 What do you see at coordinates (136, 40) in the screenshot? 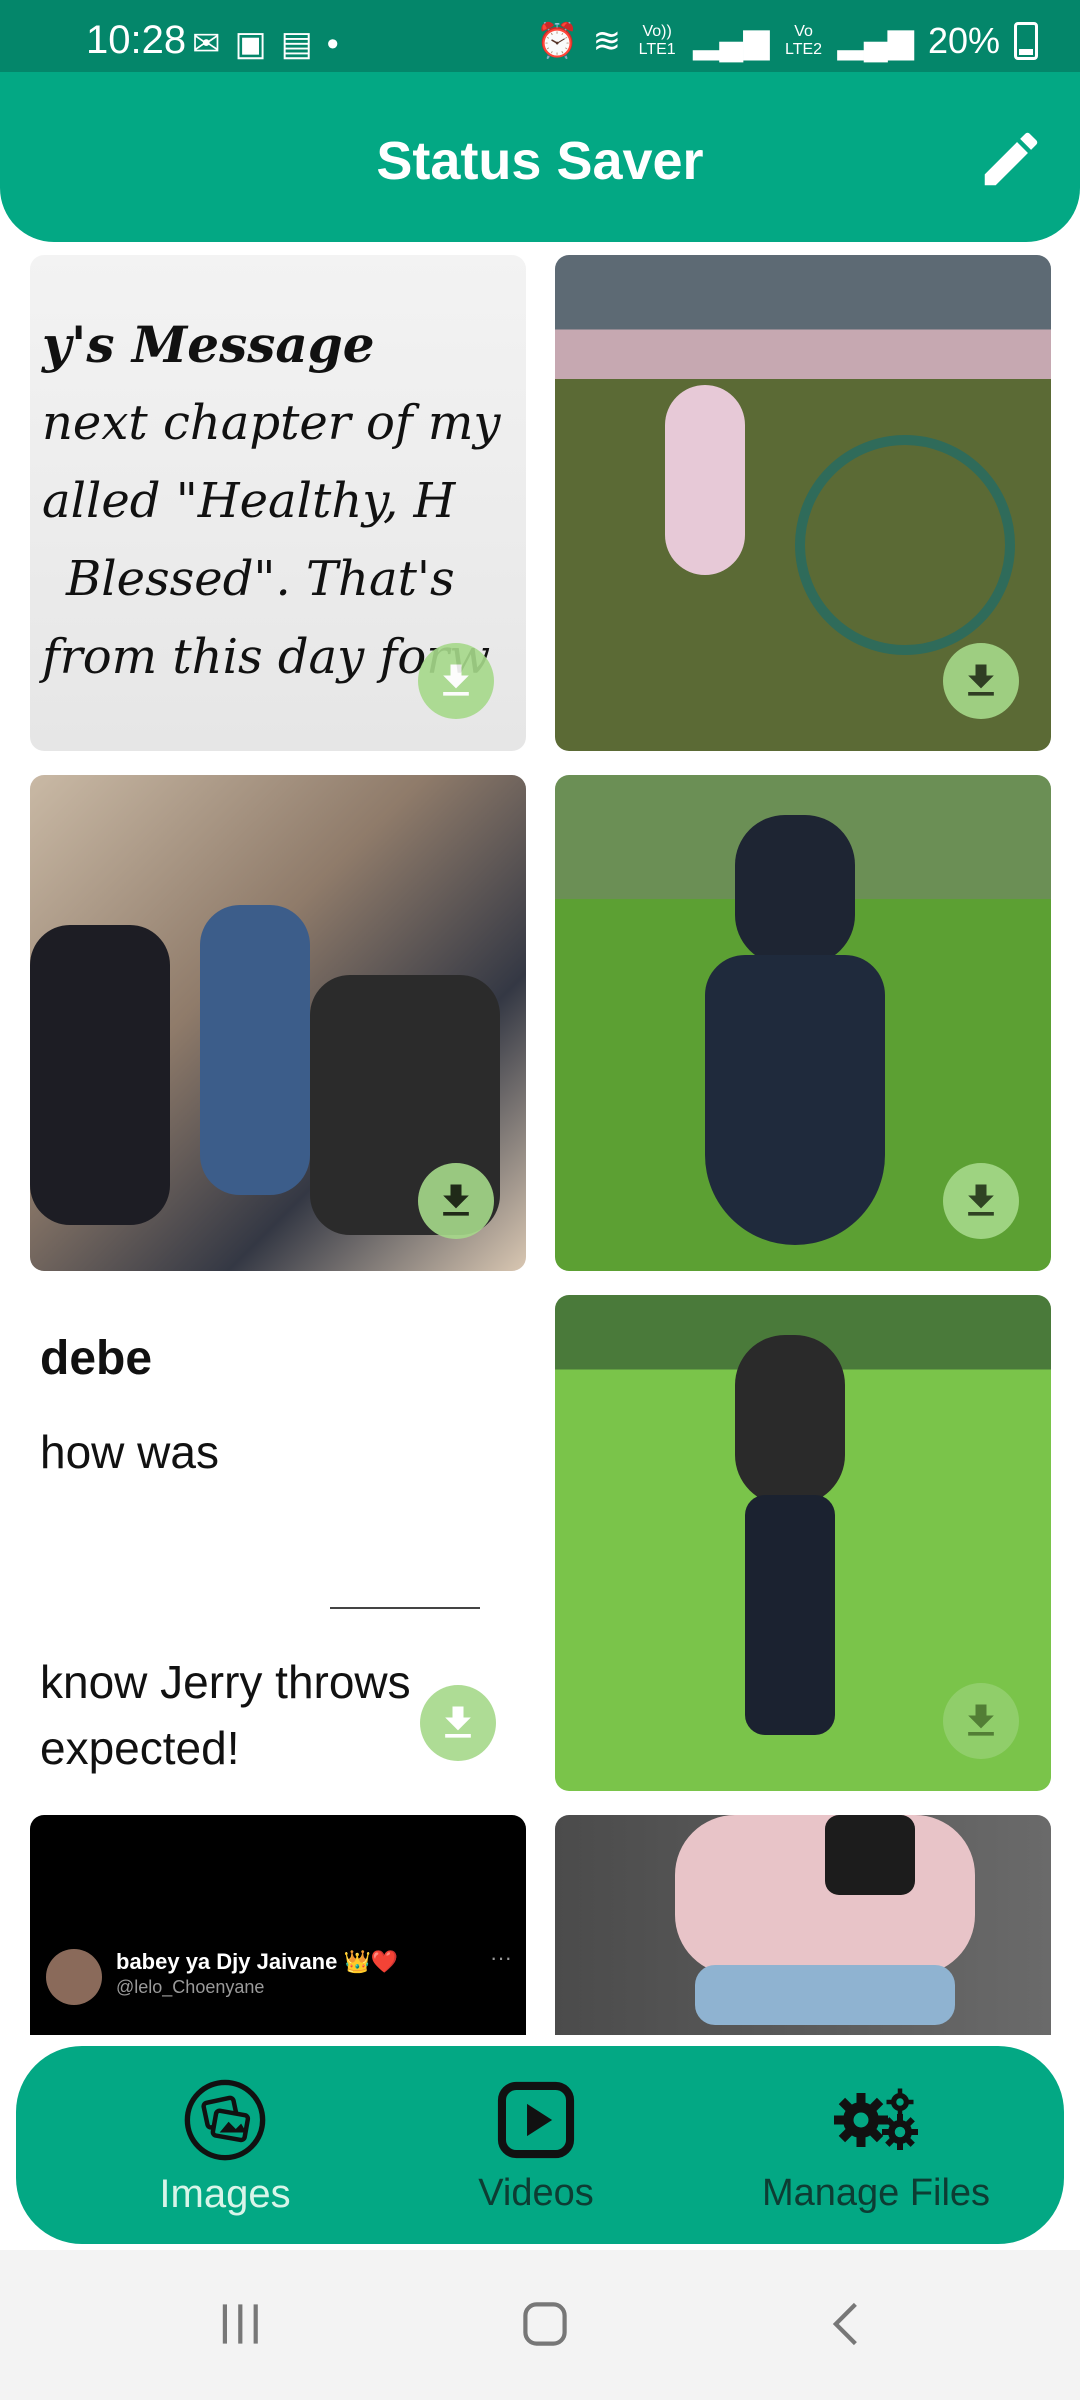
I see `status-time: 10:28` at bounding box center [136, 40].